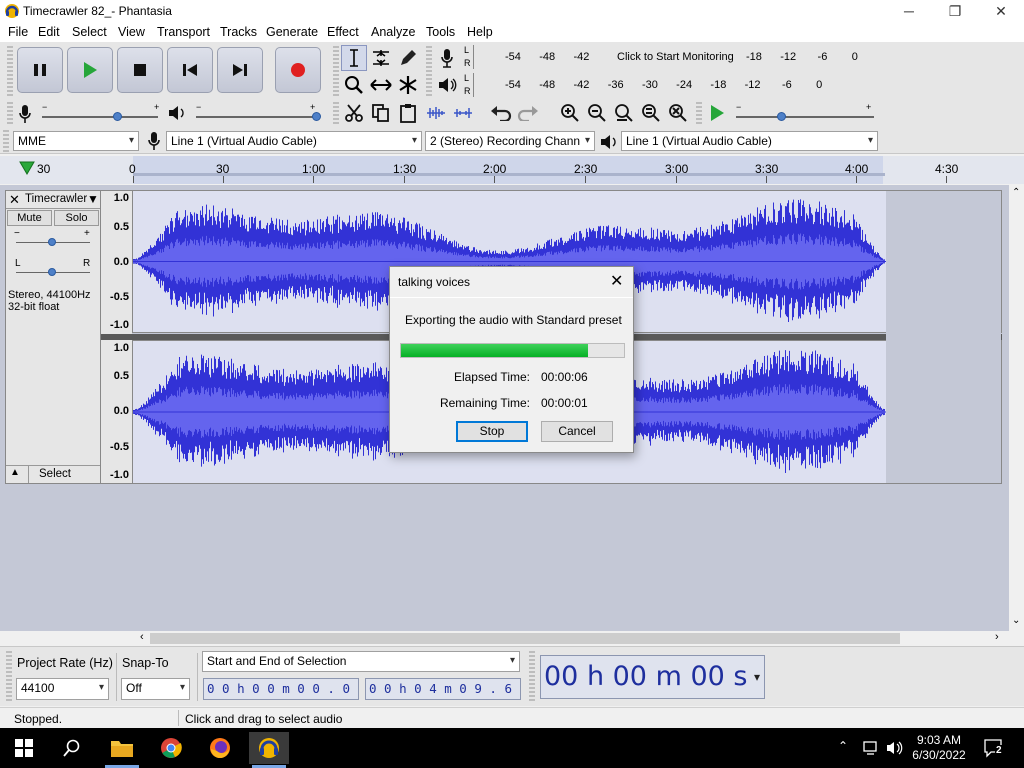  Describe the element at coordinates (257, 117) in the screenshot. I see `playback-volume-slider-track` at that location.